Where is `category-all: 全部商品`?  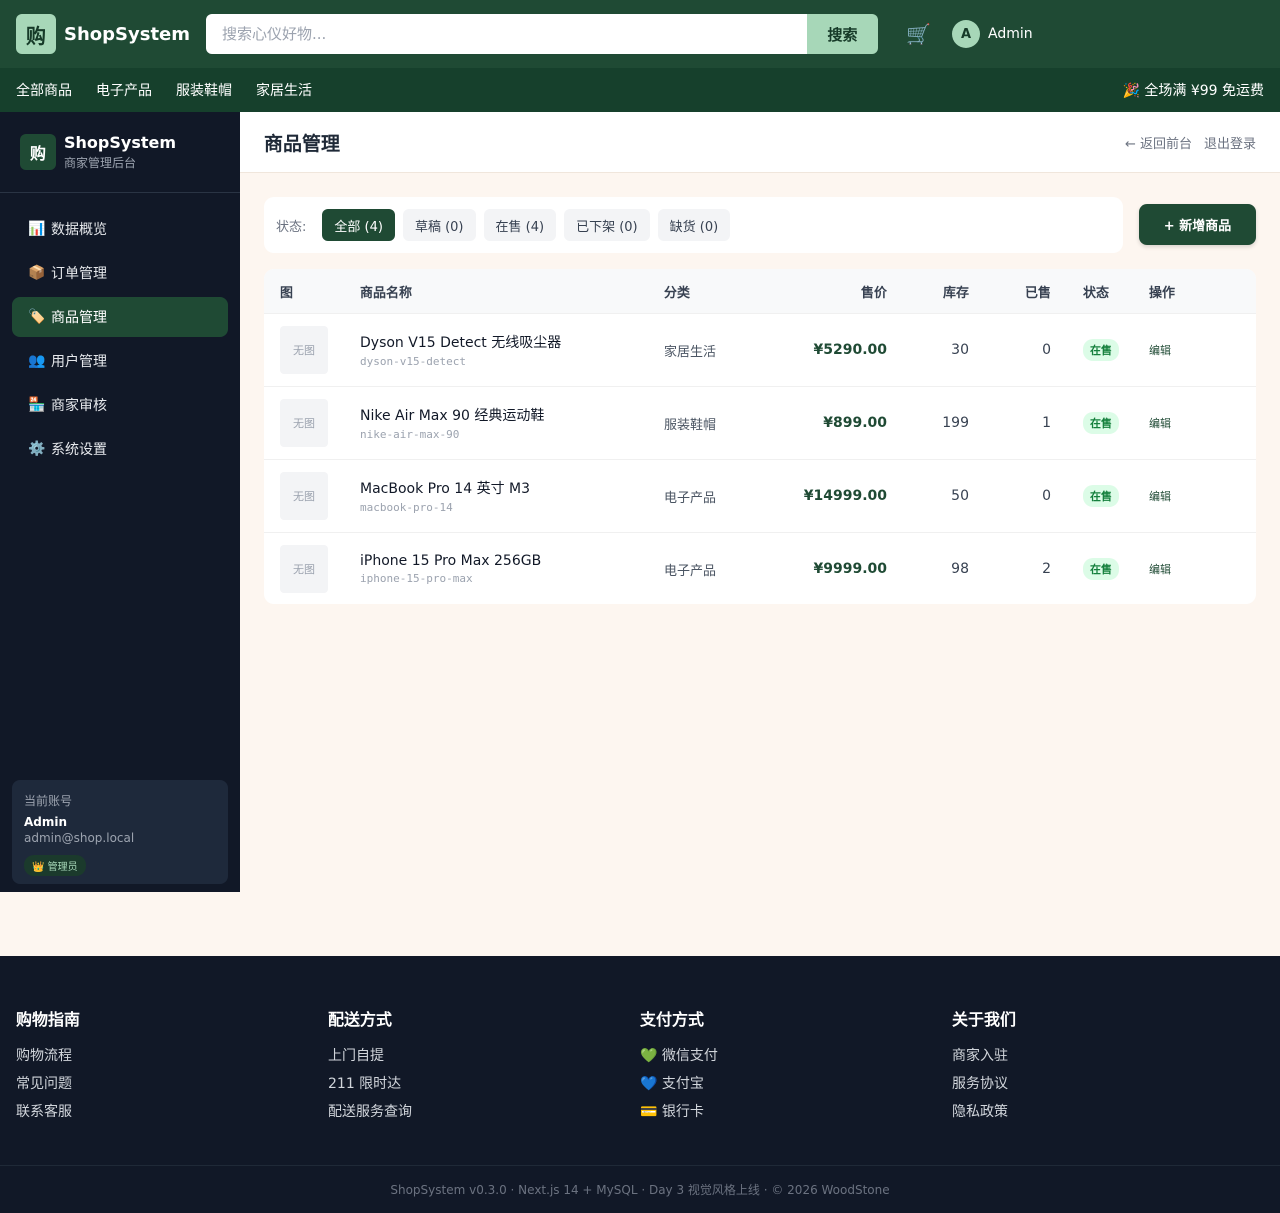 category-all: 全部商品 is located at coordinates (44, 90).